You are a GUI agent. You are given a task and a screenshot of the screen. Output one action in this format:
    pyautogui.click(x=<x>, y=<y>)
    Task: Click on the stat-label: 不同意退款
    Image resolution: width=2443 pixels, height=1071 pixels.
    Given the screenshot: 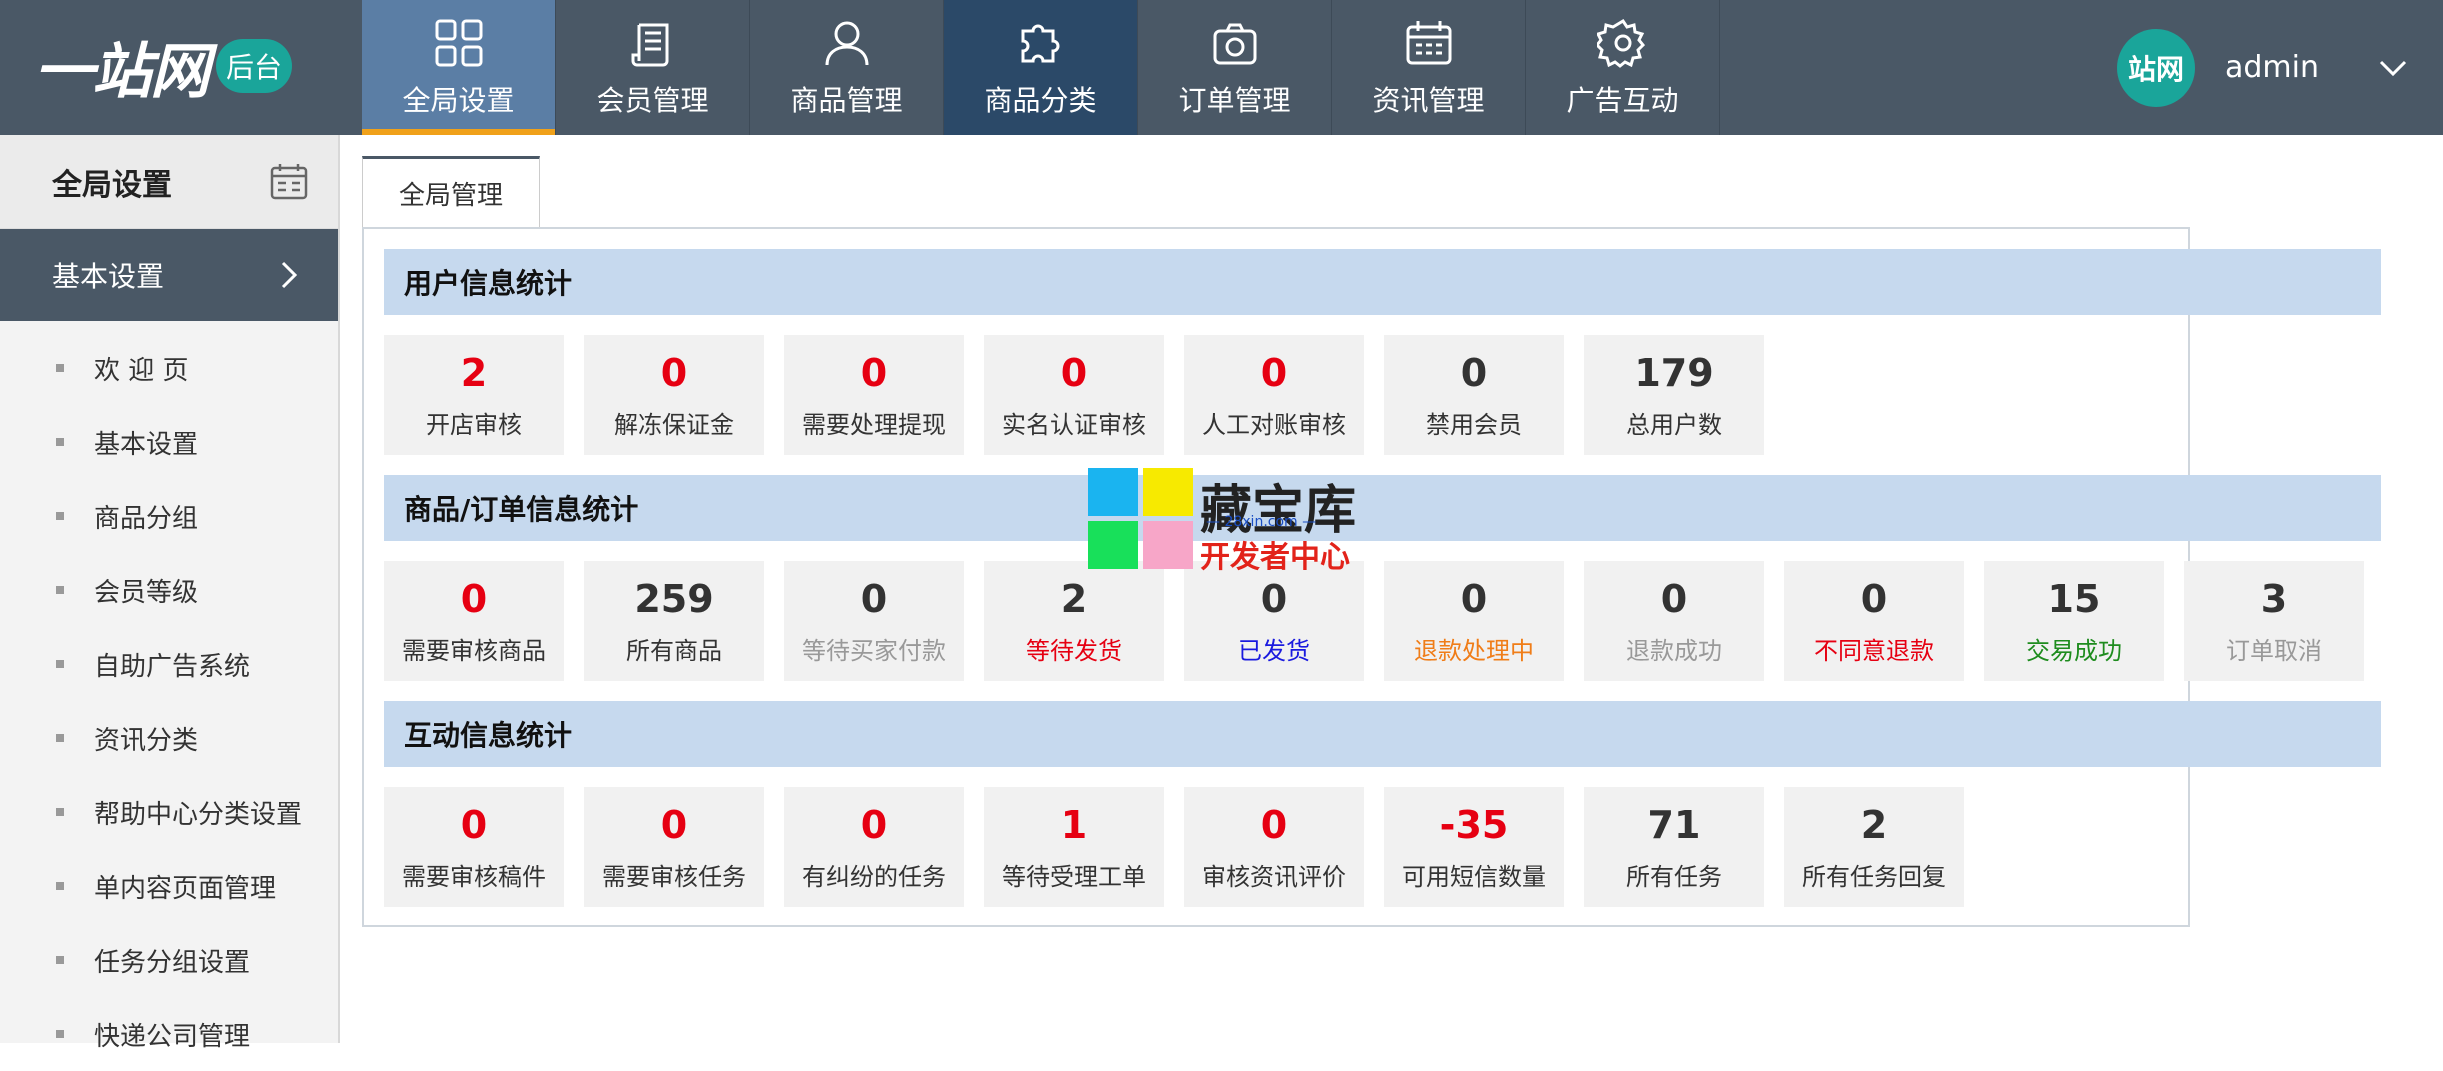 What is the action you would take?
    pyautogui.click(x=1874, y=650)
    